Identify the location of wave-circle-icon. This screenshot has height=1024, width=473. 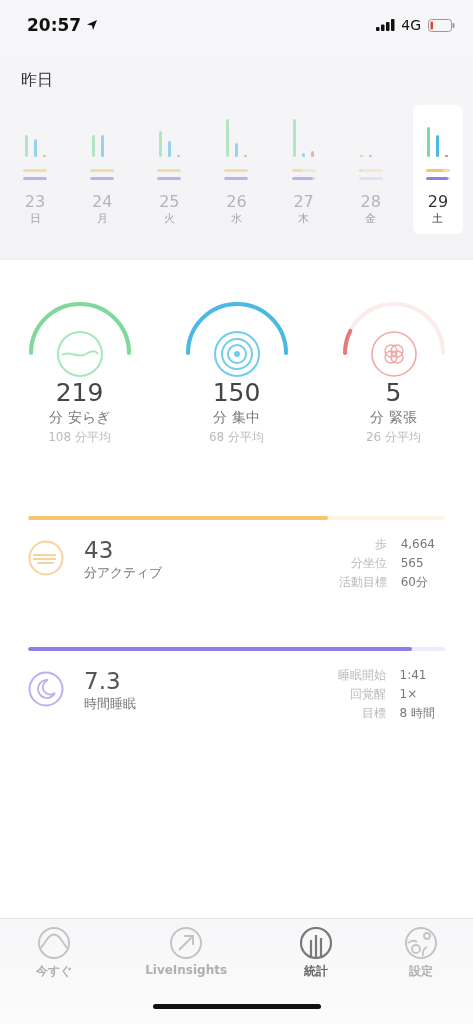
(79, 354).